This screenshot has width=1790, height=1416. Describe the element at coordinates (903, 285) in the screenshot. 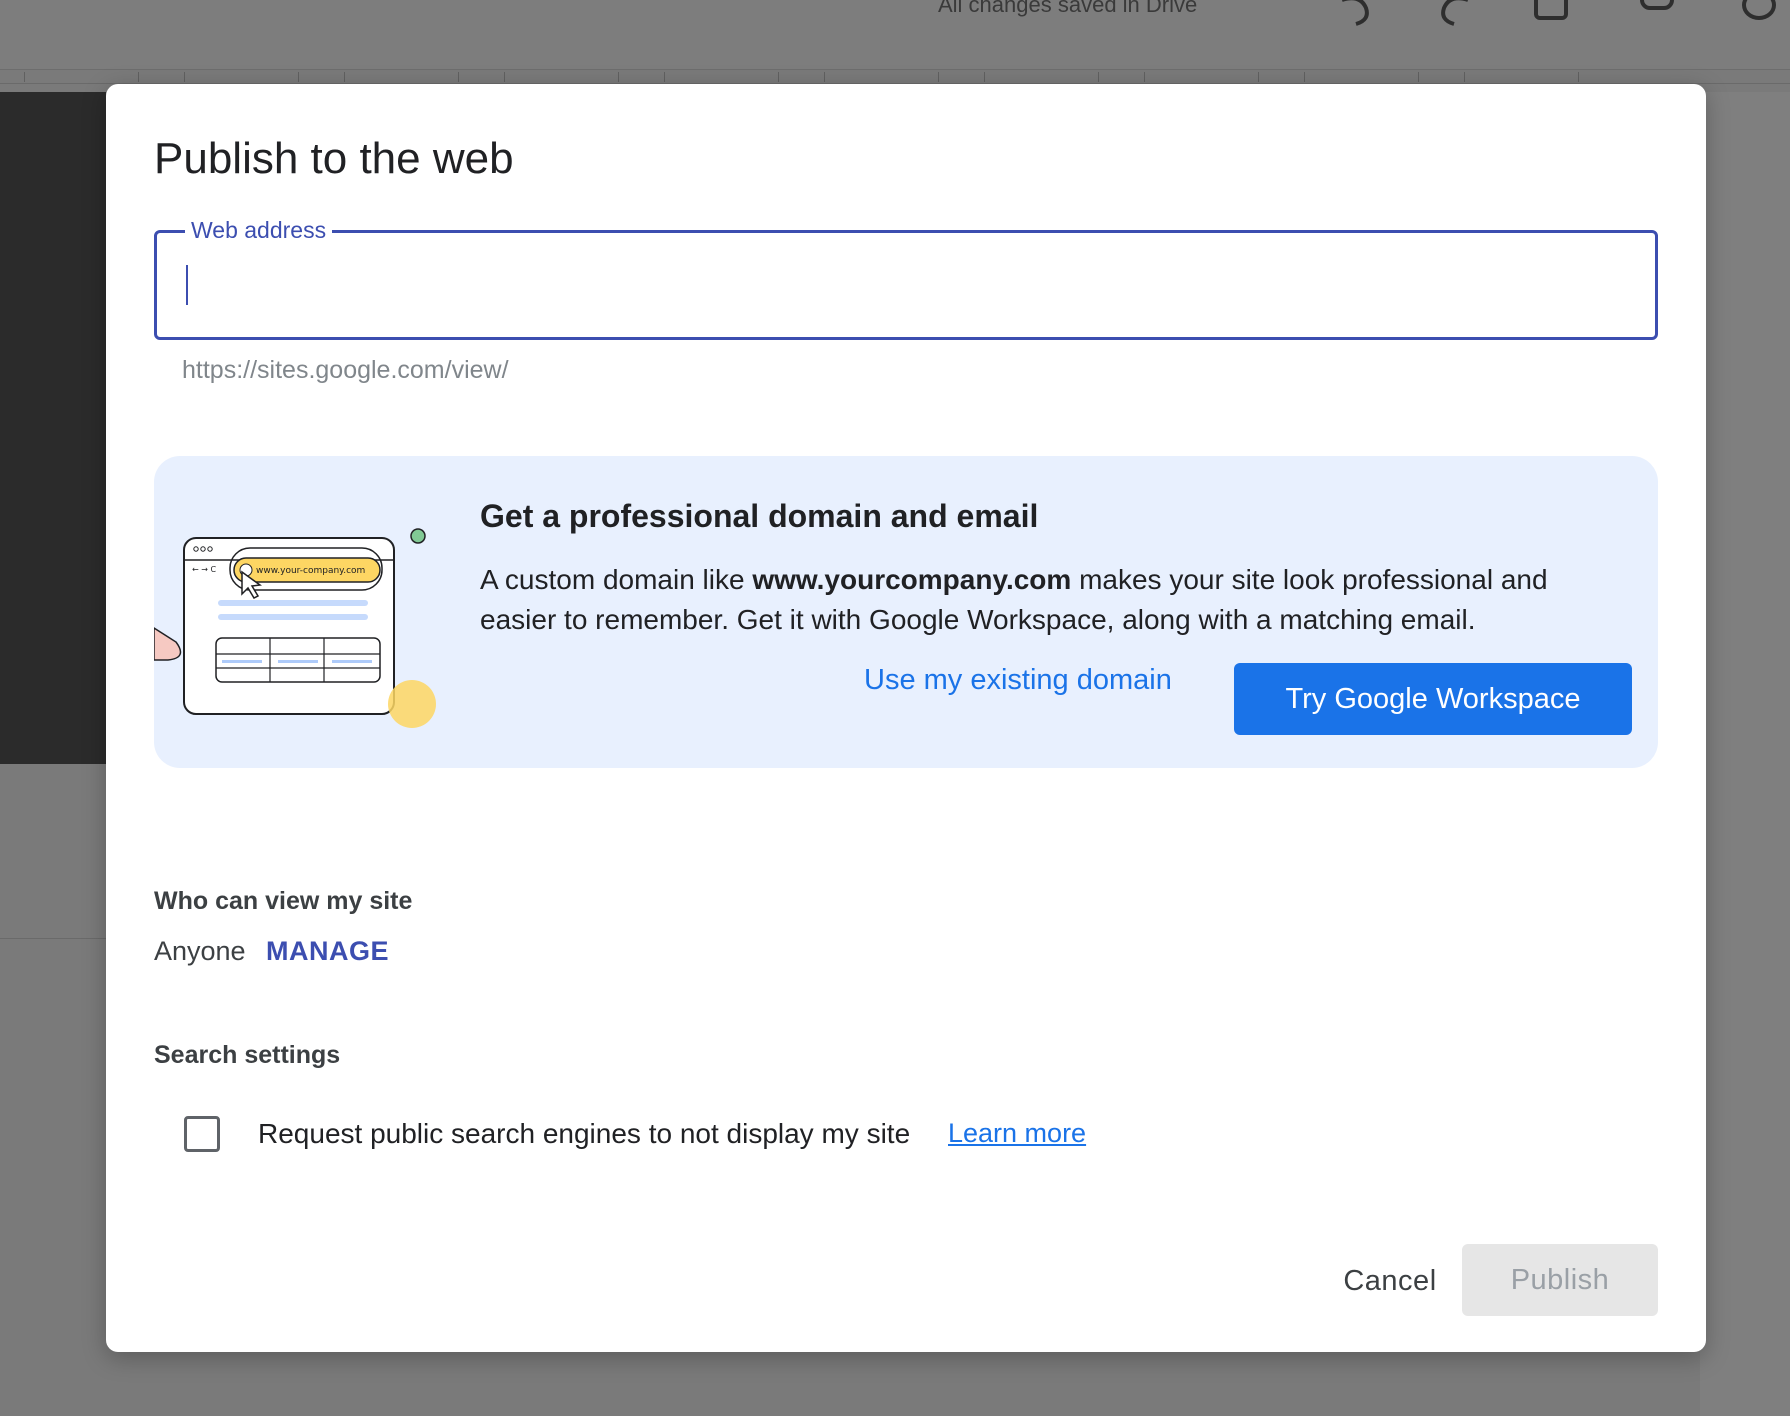

I see `web-address-input` at that location.